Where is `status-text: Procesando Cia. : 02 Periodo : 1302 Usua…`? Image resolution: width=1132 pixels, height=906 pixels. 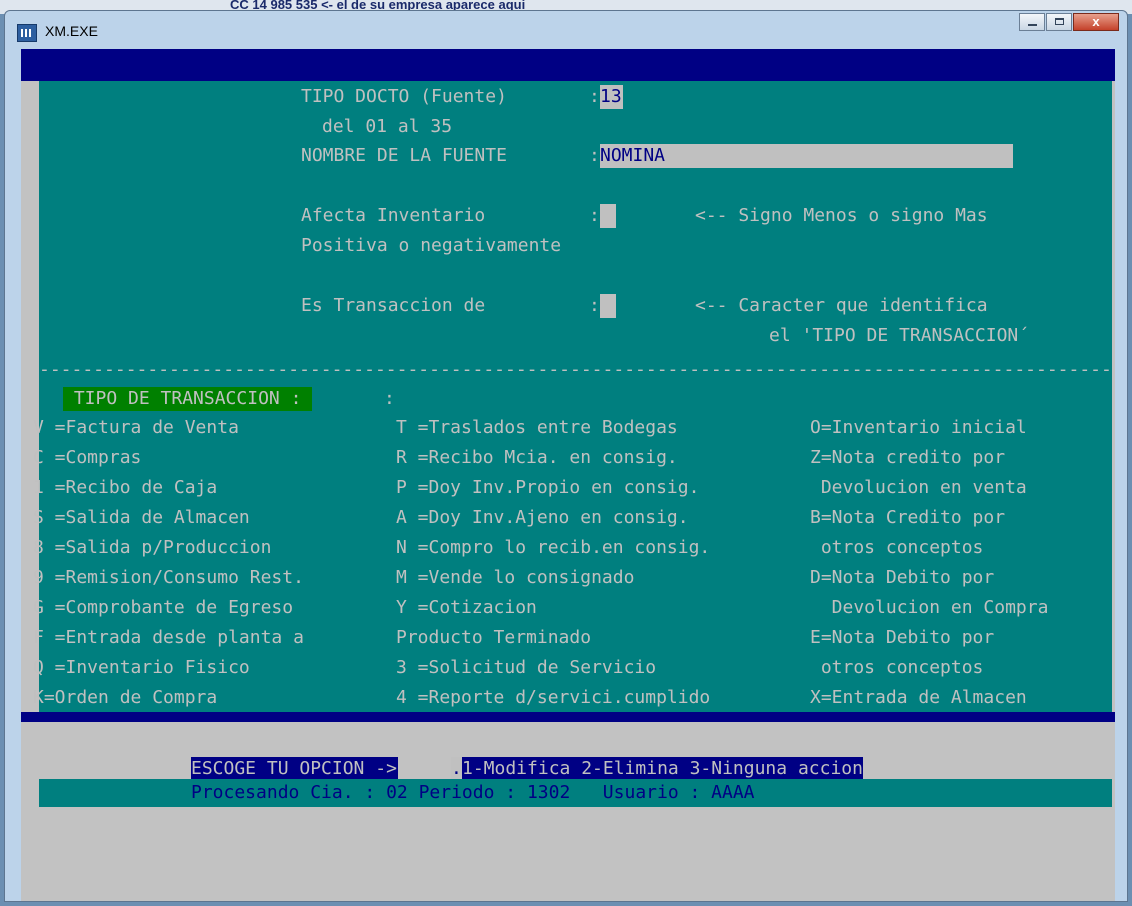 status-text: Procesando Cia. : 02 Periodo : 1302 Usua… is located at coordinates (473, 792).